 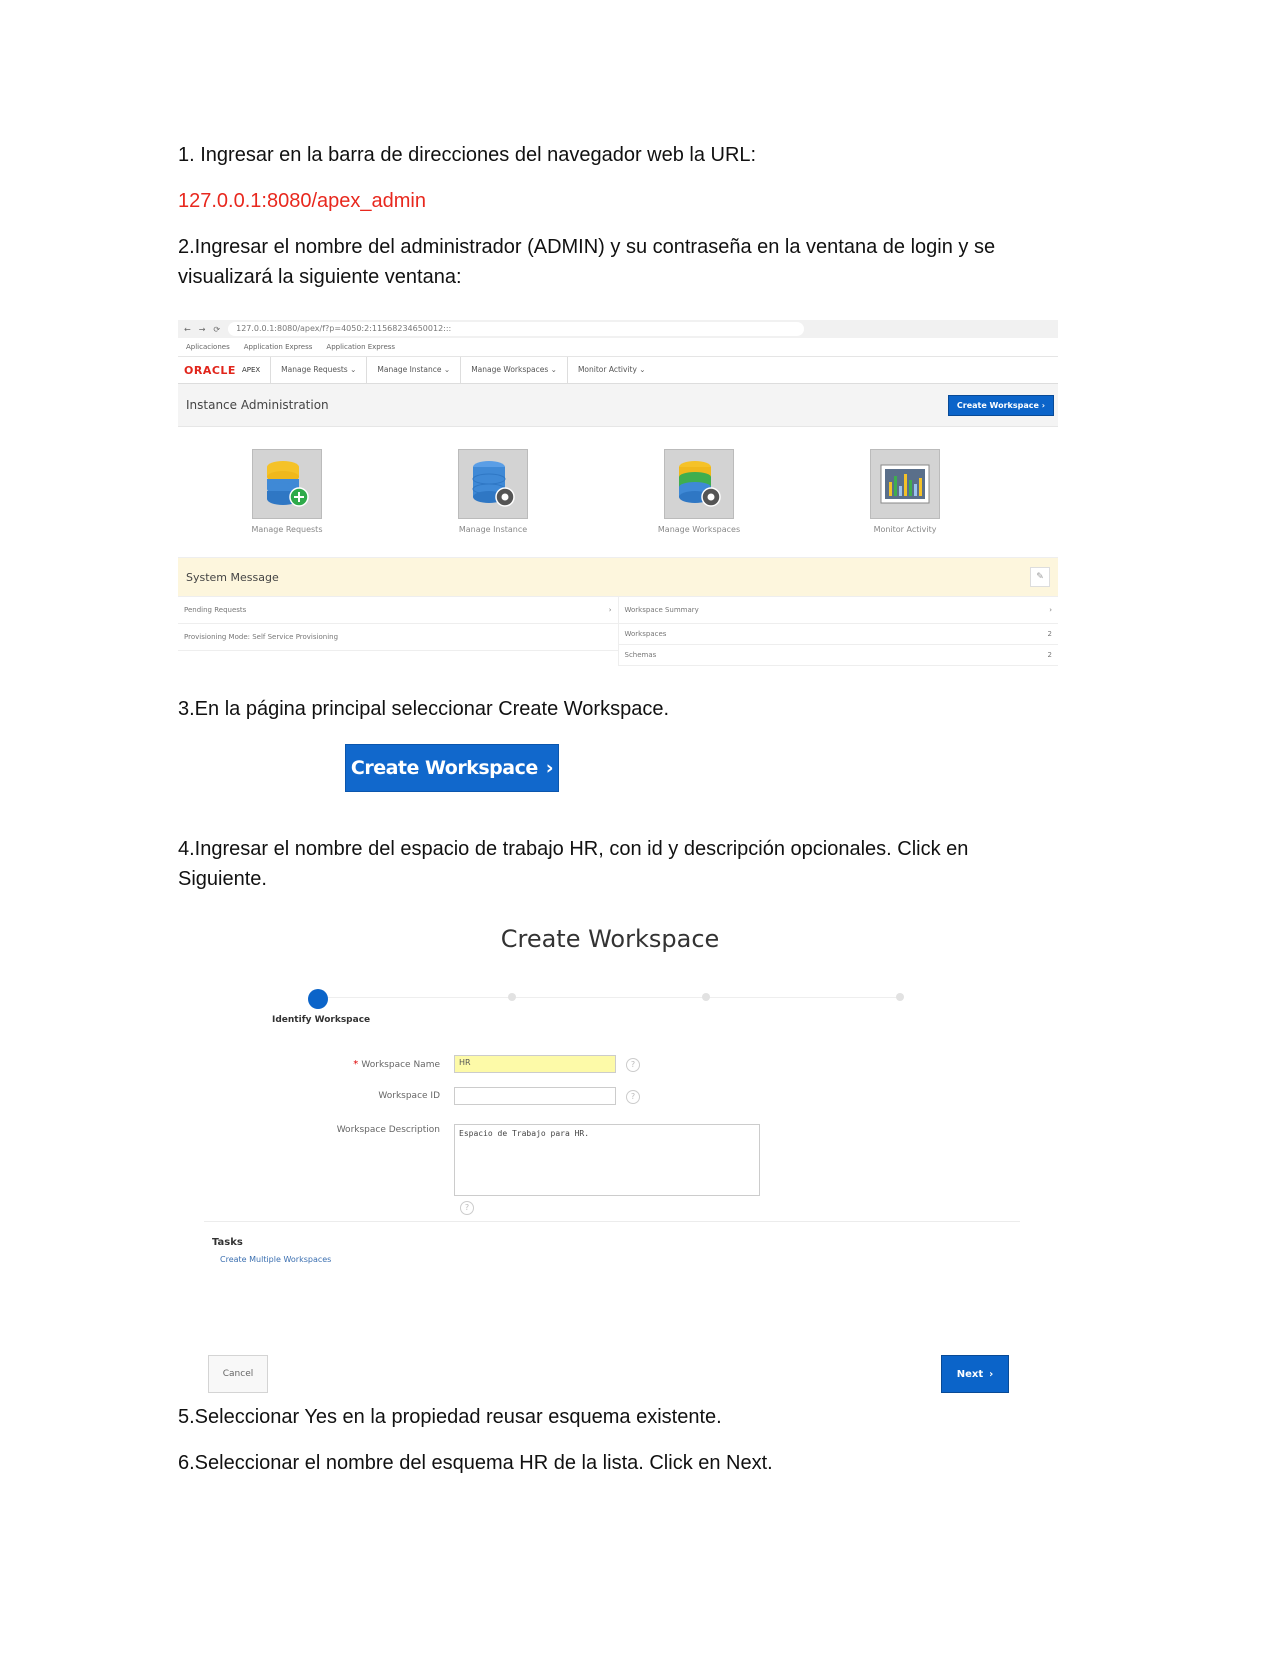 I want to click on database-add-icon, so click(x=287, y=484).